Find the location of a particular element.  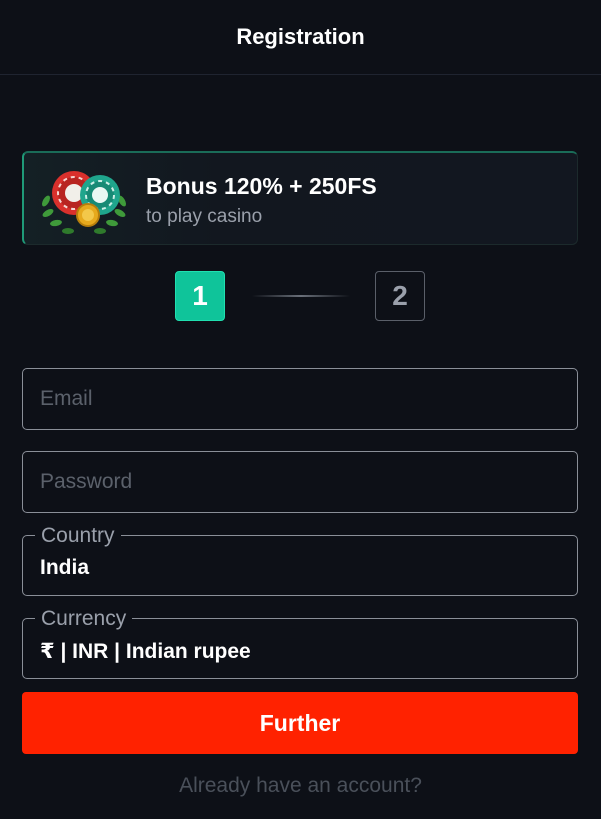

step-2-indicator: 2 is located at coordinates (400, 296).